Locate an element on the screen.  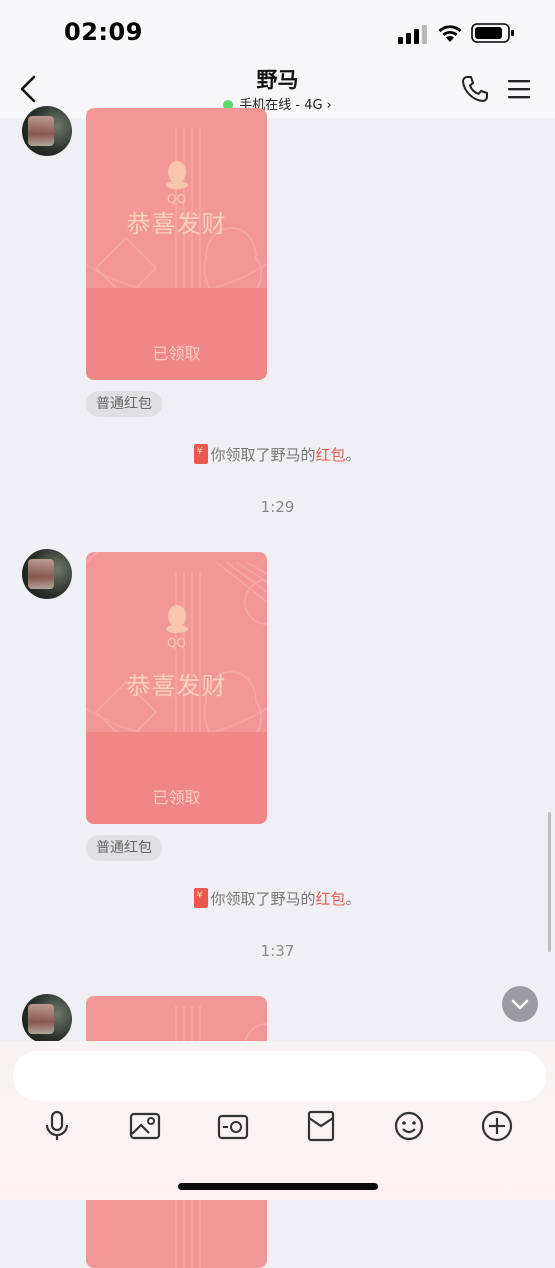
microphone-icon is located at coordinates (57, 1126).